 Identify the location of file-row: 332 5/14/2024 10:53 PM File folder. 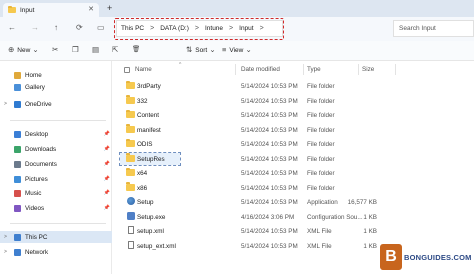
(293, 101).